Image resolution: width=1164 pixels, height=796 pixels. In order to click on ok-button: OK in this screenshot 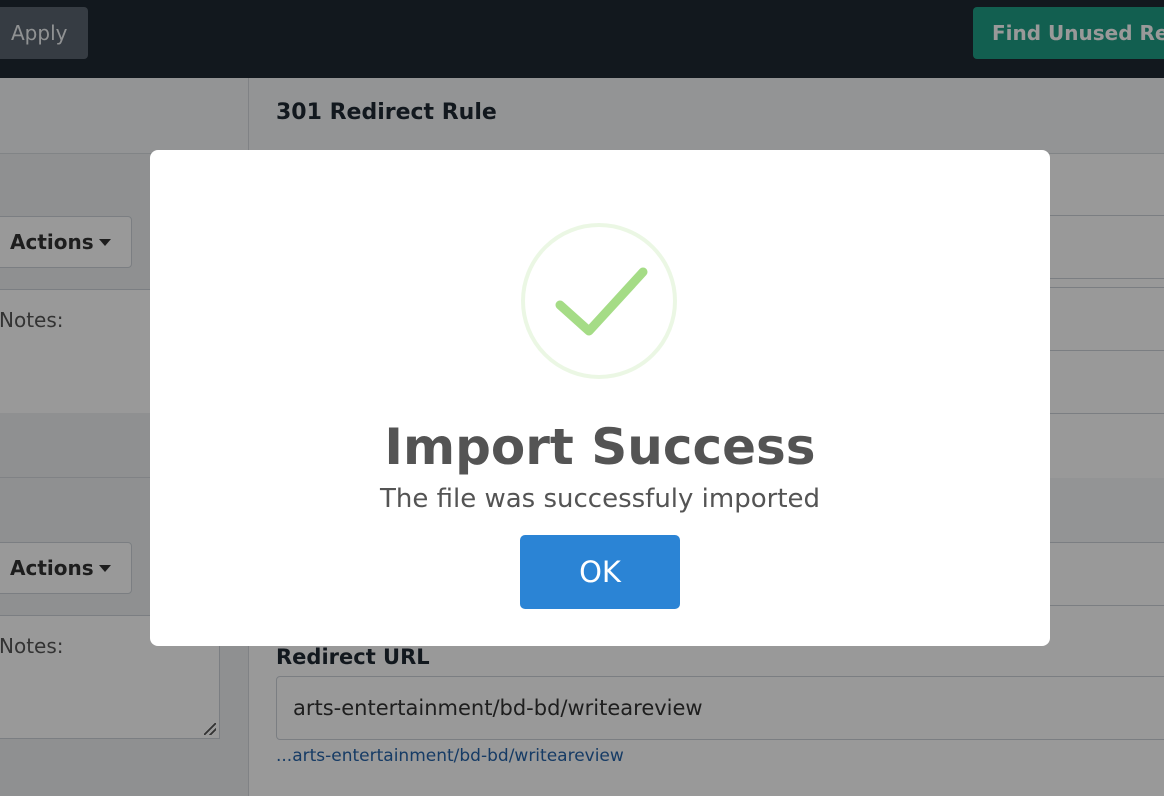, I will do `click(600, 572)`.